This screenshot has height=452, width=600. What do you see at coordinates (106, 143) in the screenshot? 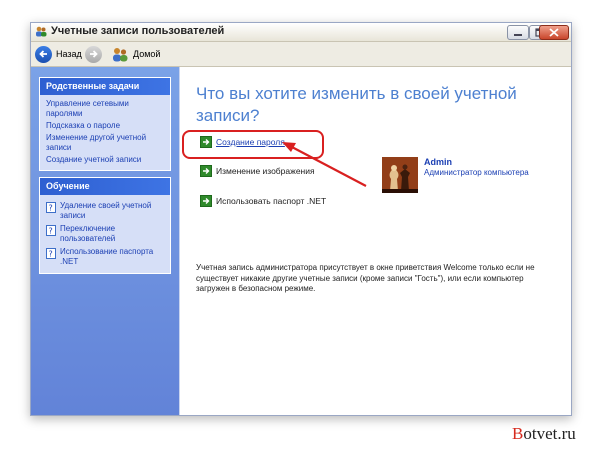
I see `sidebar-link-change-other-account: Изменение другой учетной записи` at bounding box center [106, 143].